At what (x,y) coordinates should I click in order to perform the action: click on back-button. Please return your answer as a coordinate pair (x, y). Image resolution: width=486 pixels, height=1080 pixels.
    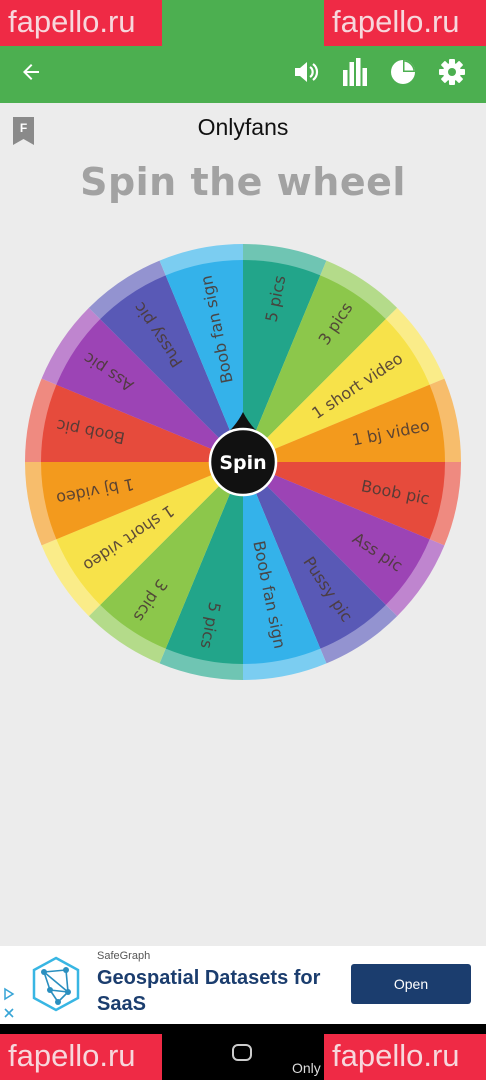
    Looking at the image, I should click on (31, 72).